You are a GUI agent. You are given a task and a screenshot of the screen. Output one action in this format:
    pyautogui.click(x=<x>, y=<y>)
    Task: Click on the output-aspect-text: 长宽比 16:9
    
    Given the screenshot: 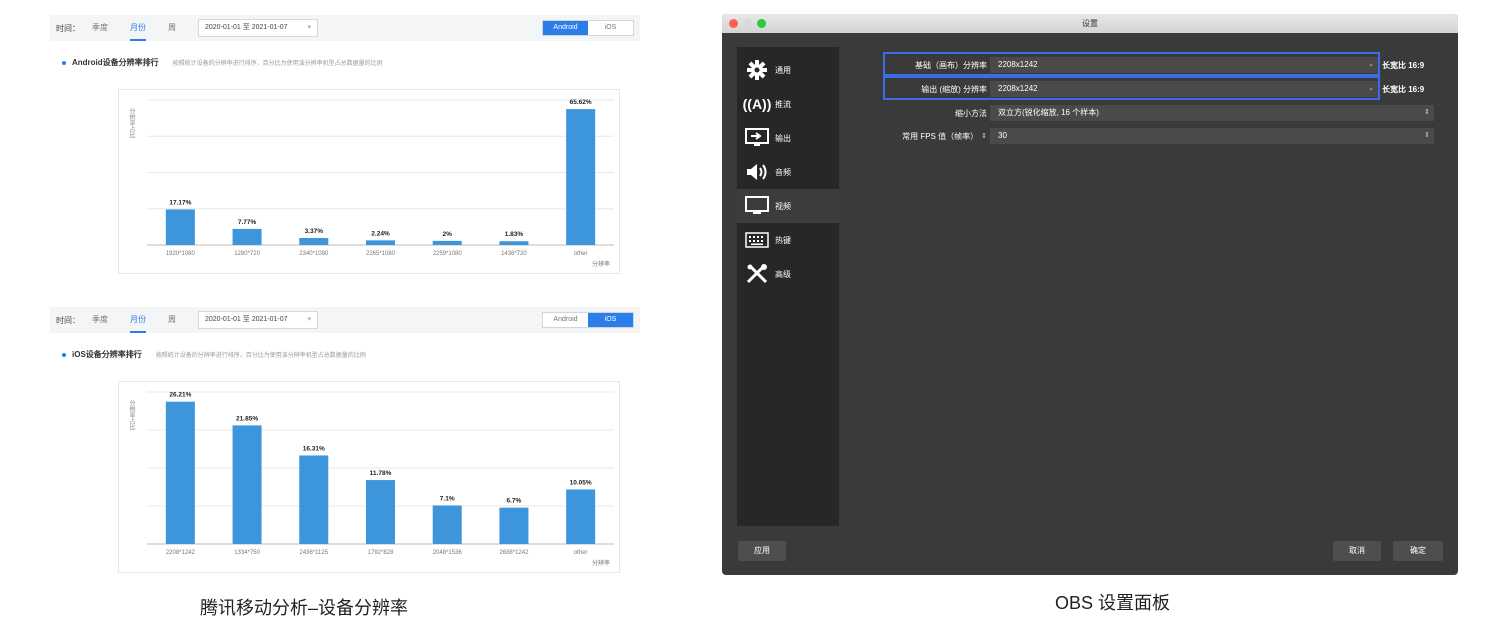 What is the action you would take?
    pyautogui.click(x=1403, y=89)
    